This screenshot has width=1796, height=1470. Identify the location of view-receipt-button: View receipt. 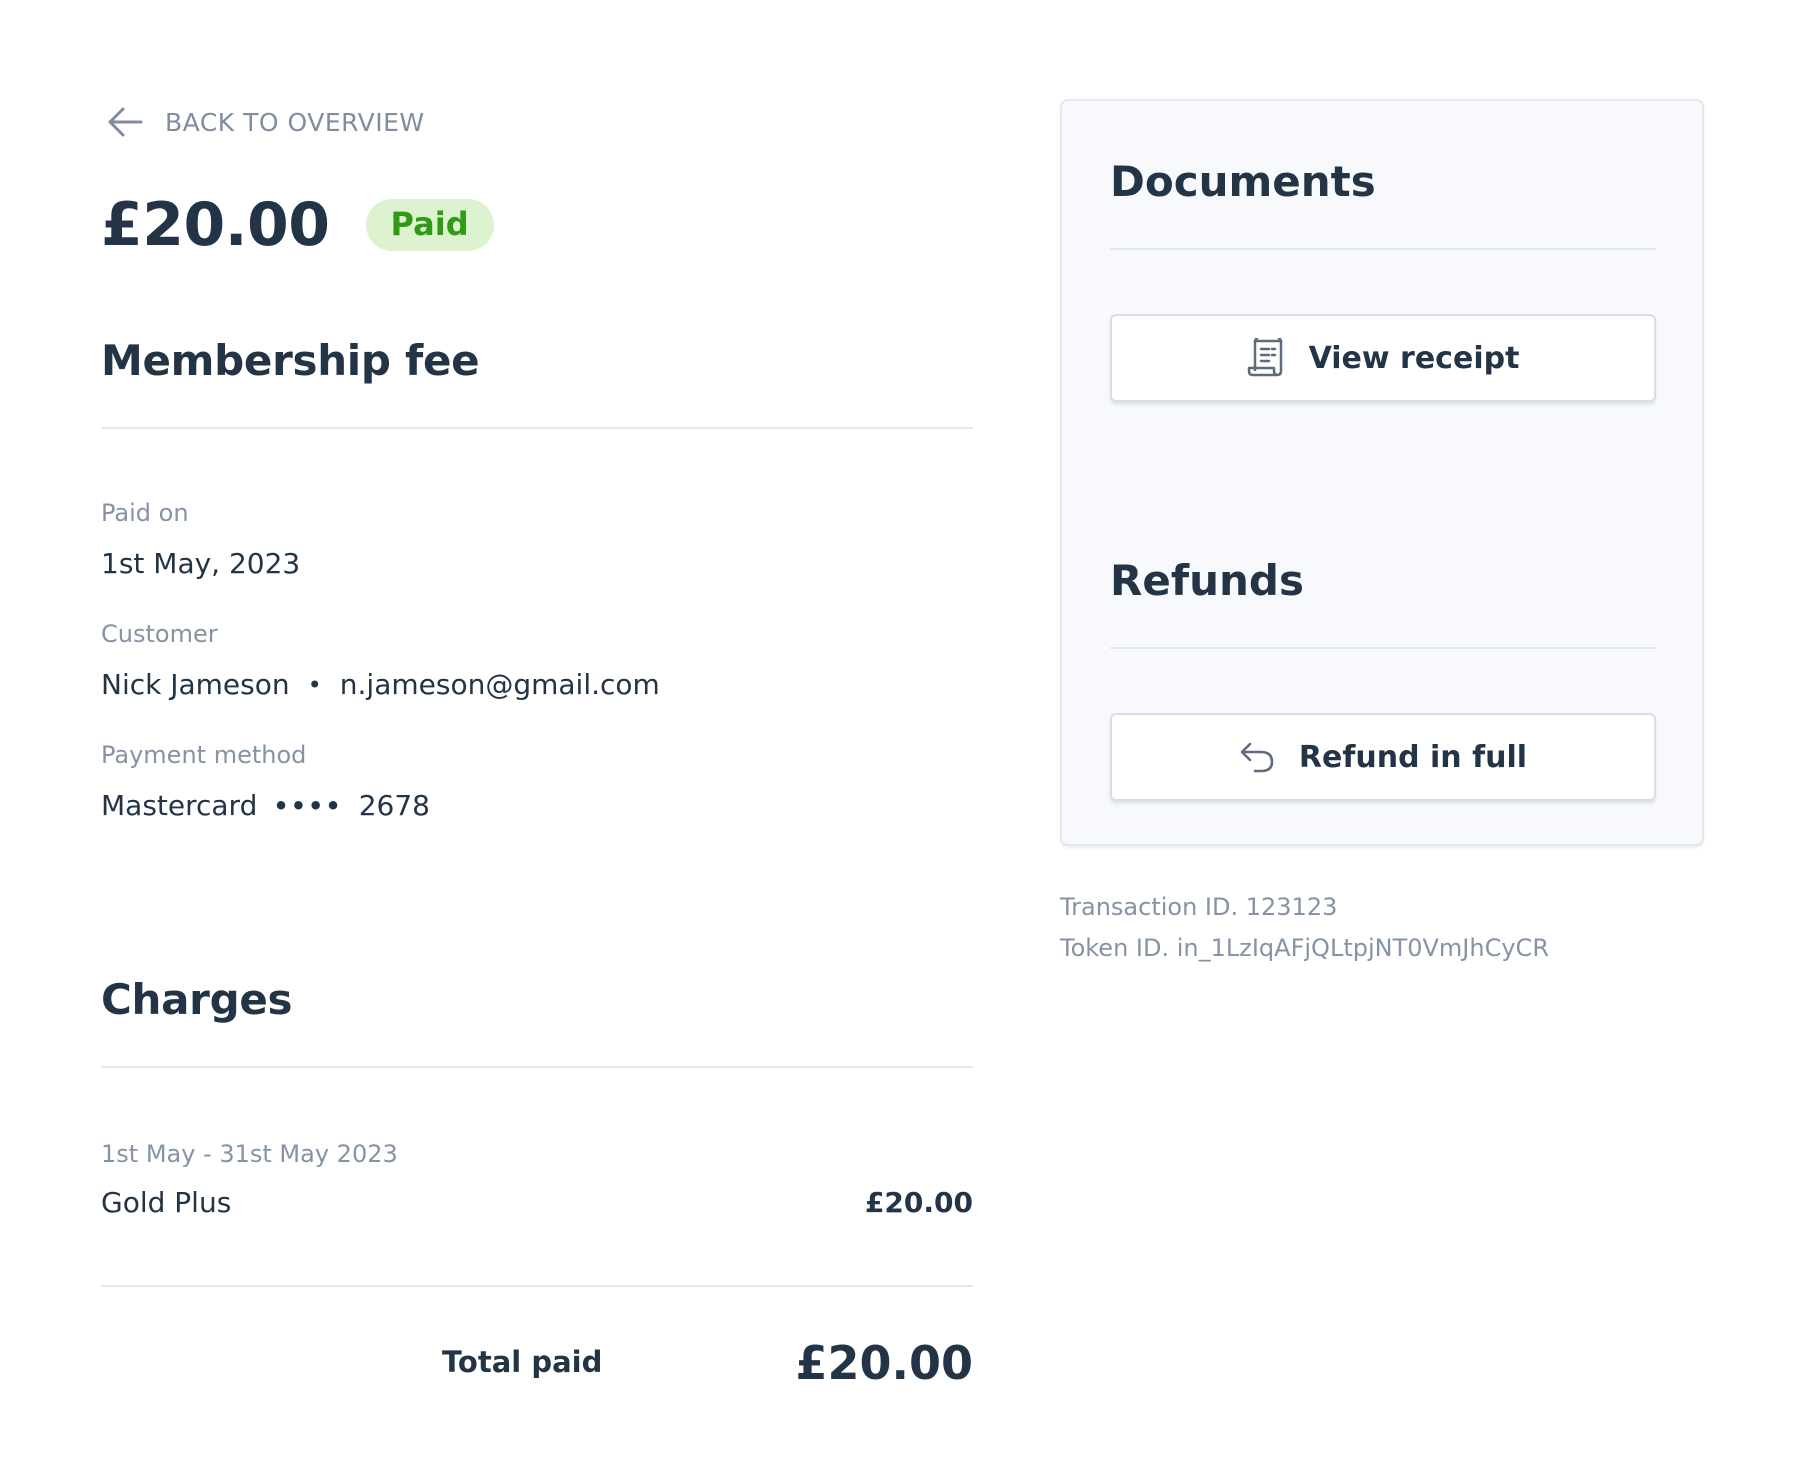
(1383, 358).